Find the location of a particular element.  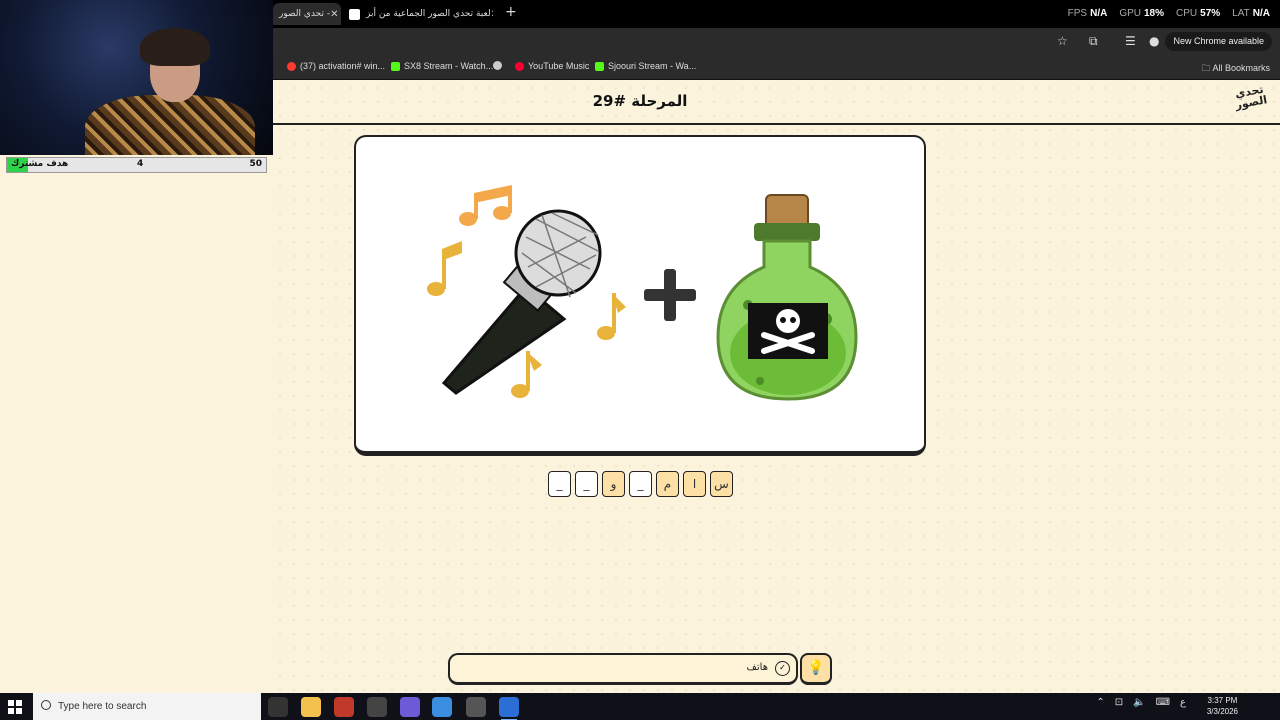

obs-icon is located at coordinates (377, 707).